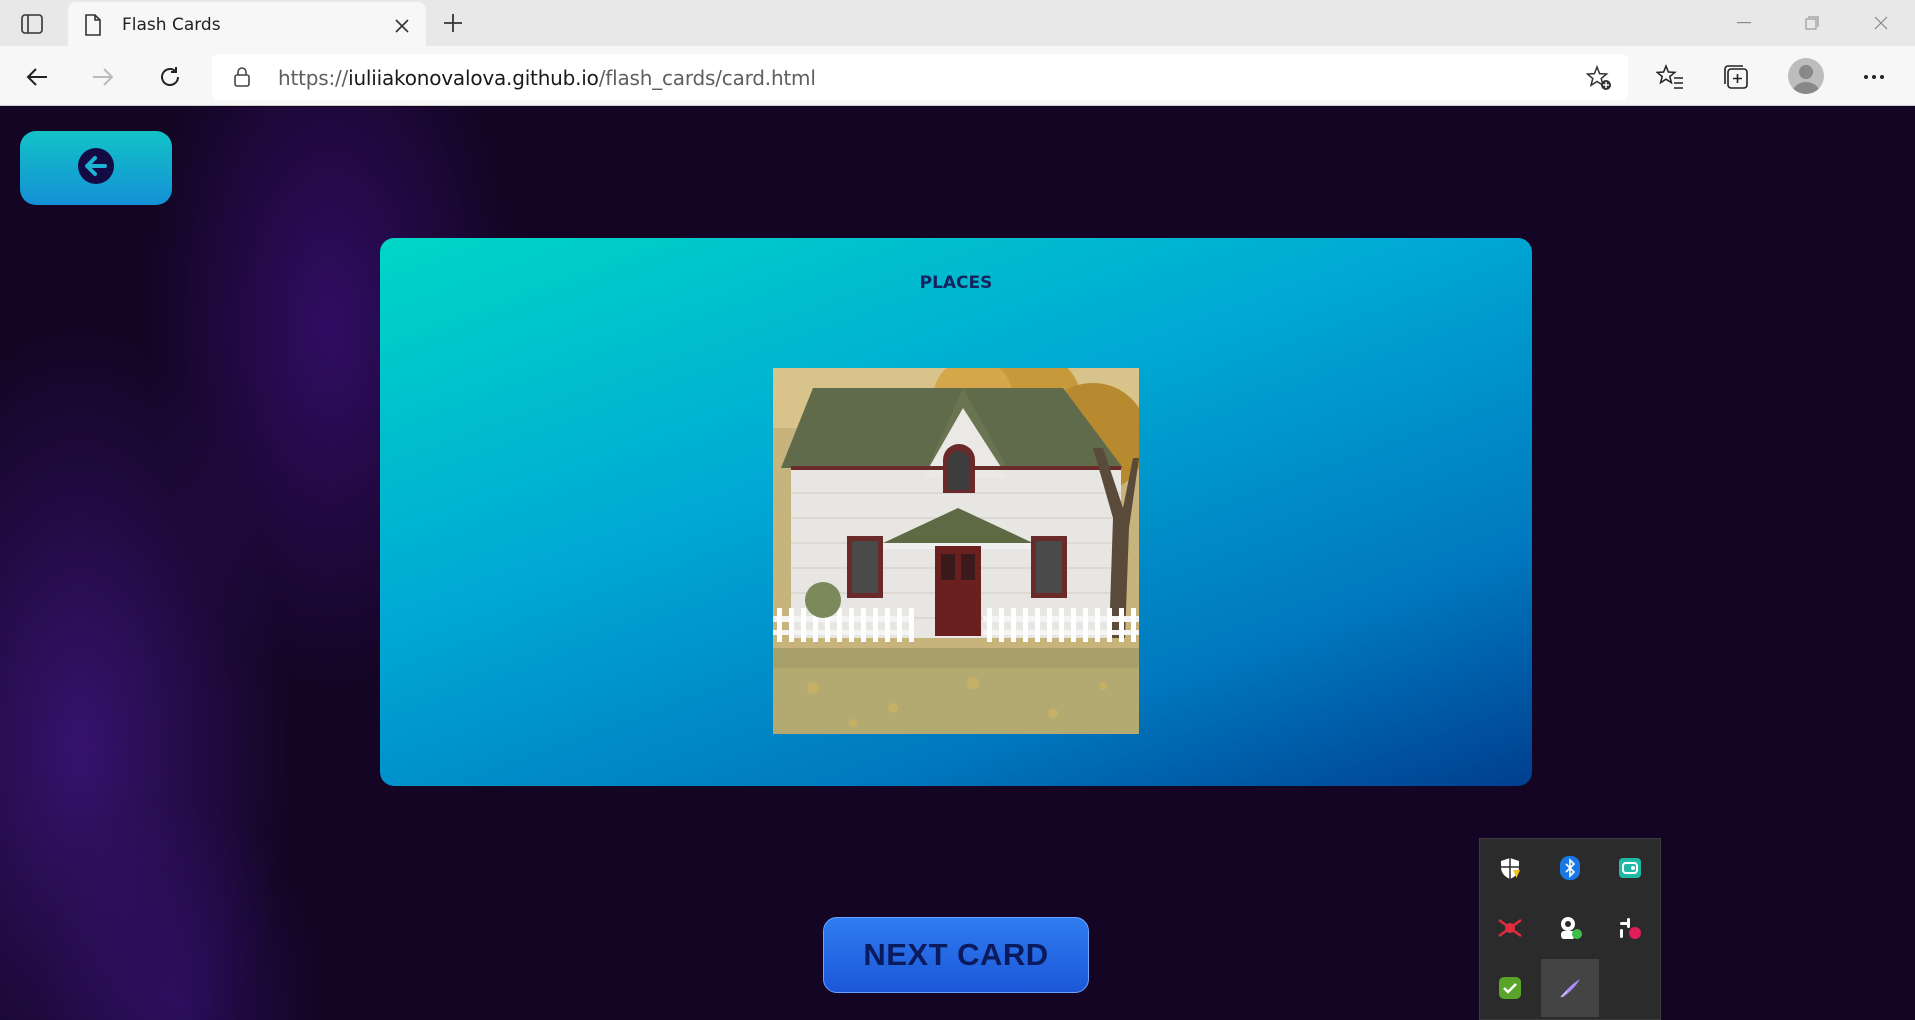  What do you see at coordinates (103, 77) in the screenshot?
I see `arrow-right-icon` at bounding box center [103, 77].